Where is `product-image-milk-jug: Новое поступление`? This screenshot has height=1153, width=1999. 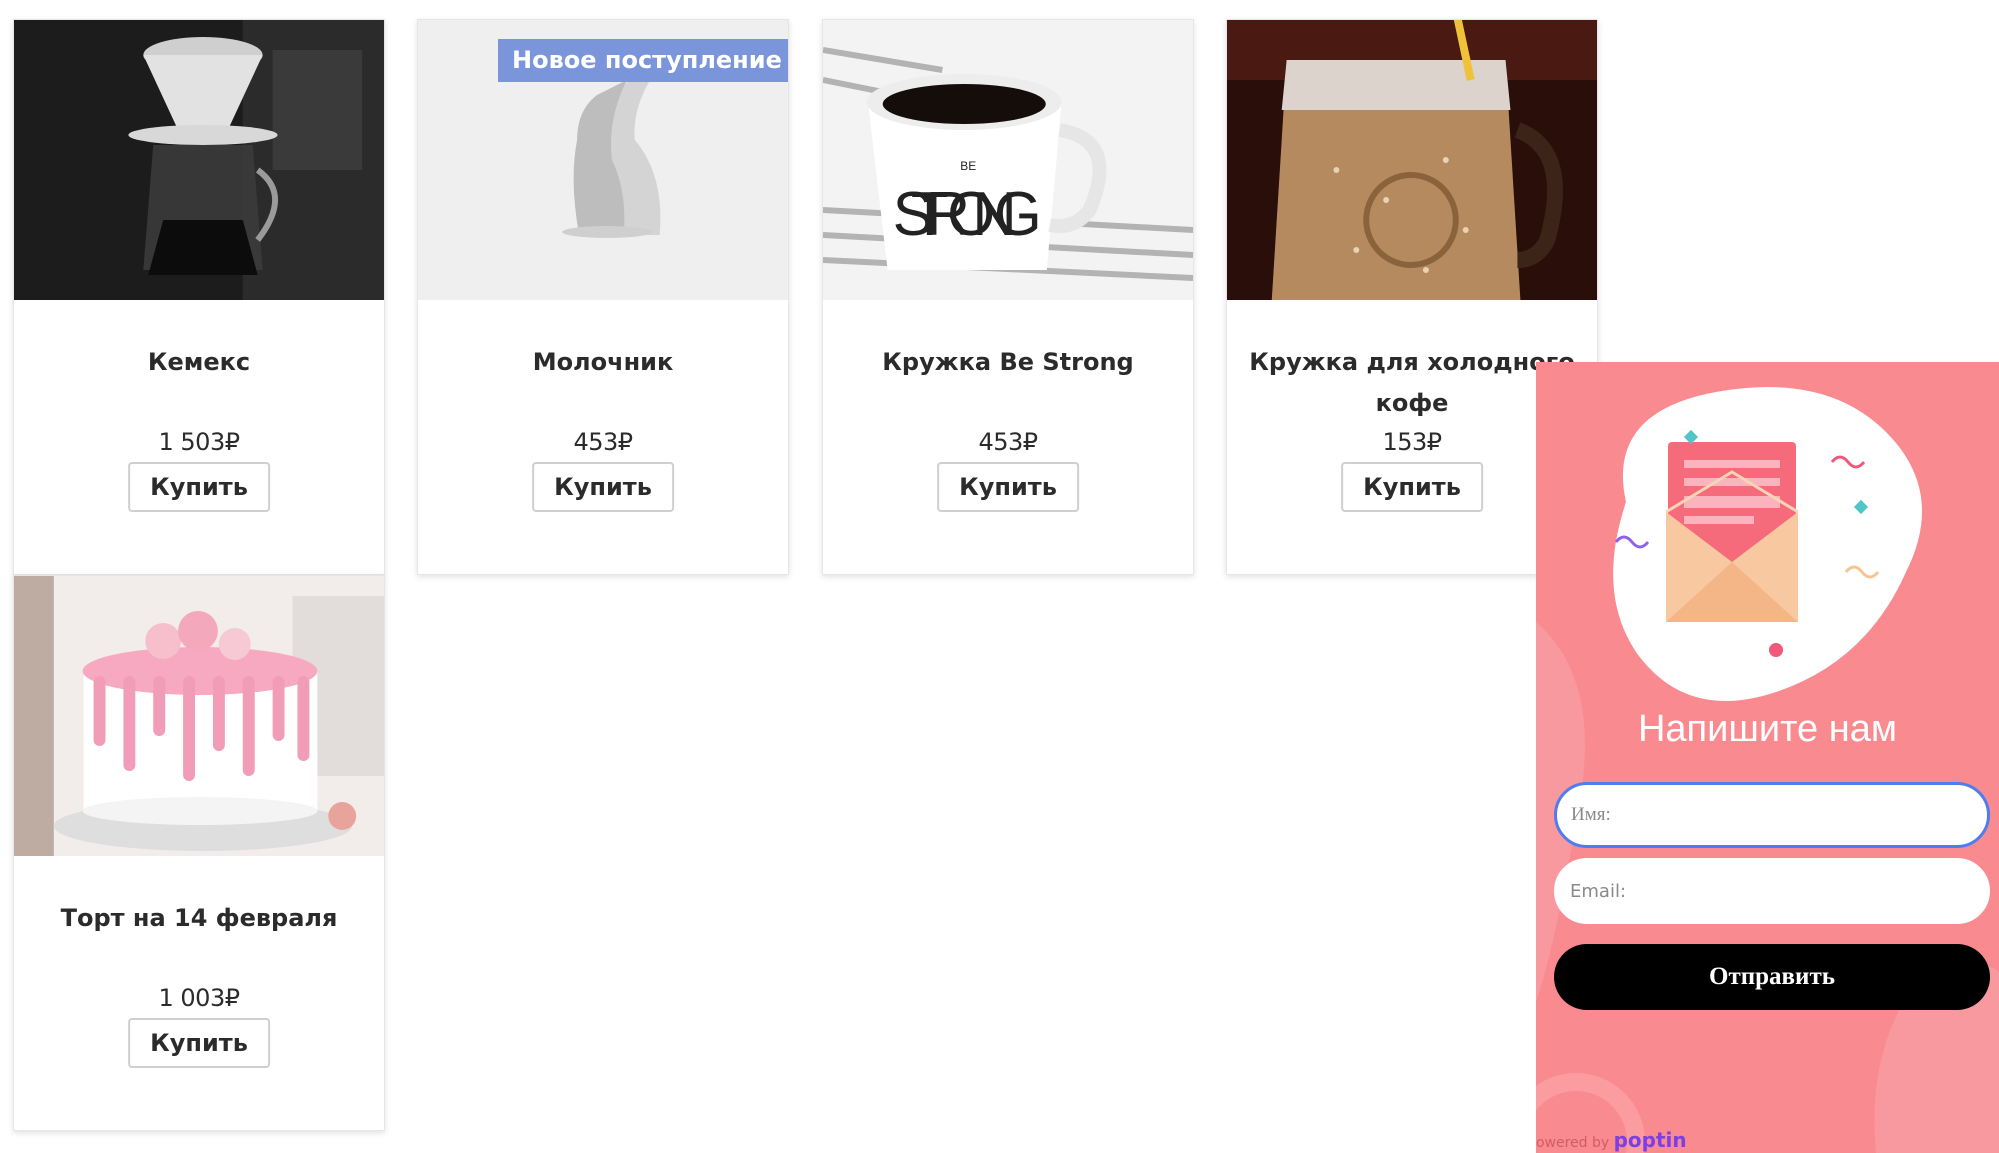
product-image-milk-jug: Новое поступление is located at coordinates (603, 160).